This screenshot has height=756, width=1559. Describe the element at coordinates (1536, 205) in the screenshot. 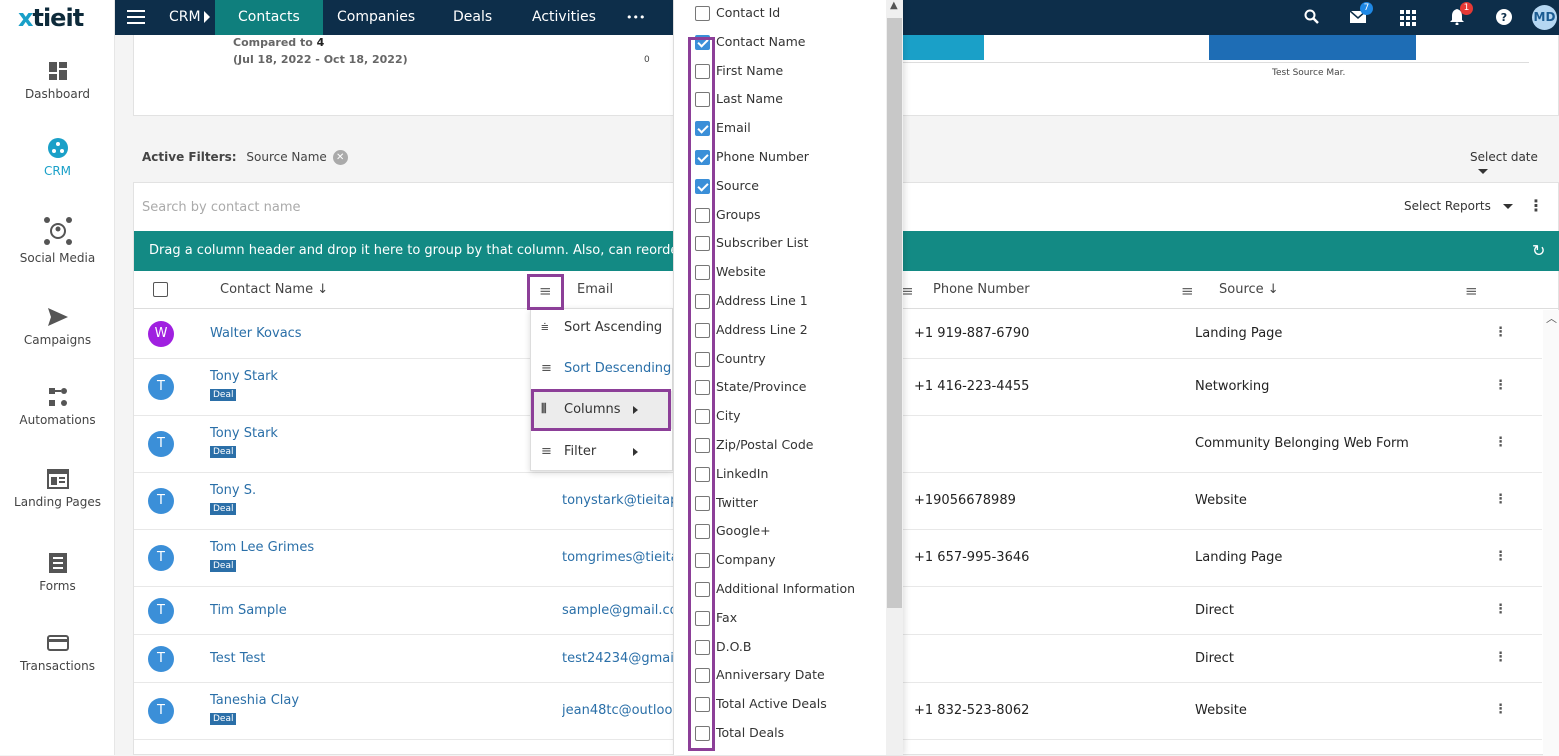

I see `more-vert-icon: ⋮` at that location.